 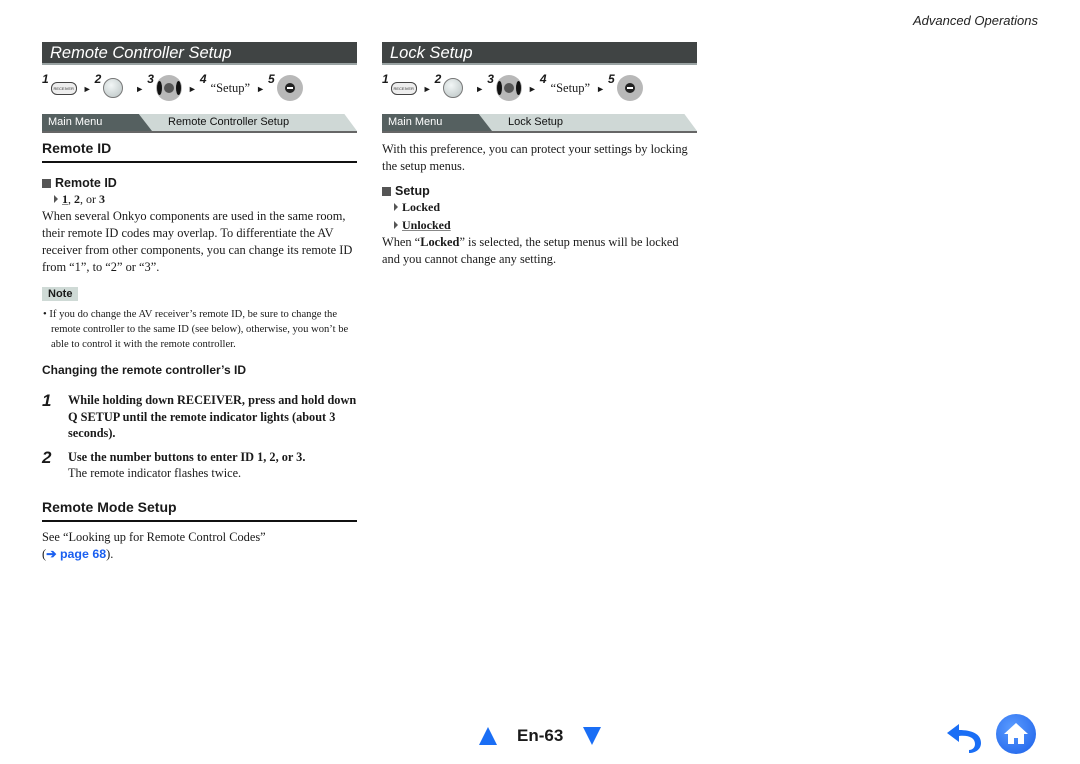 I want to click on text: When “, so click(x=401, y=242).